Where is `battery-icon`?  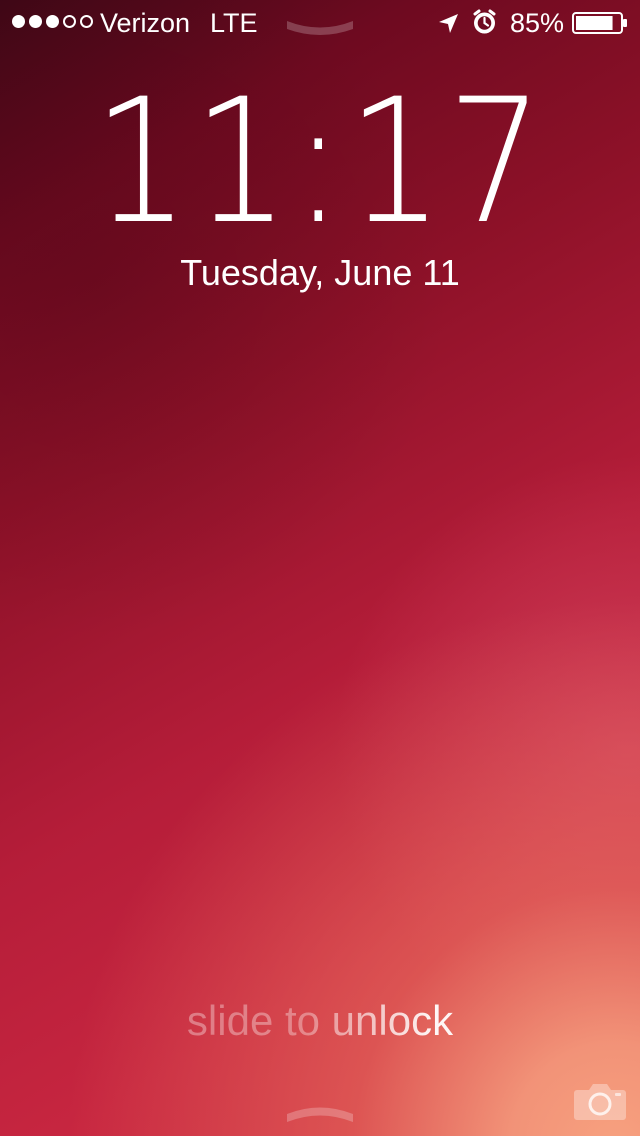
battery-icon is located at coordinates (599, 23).